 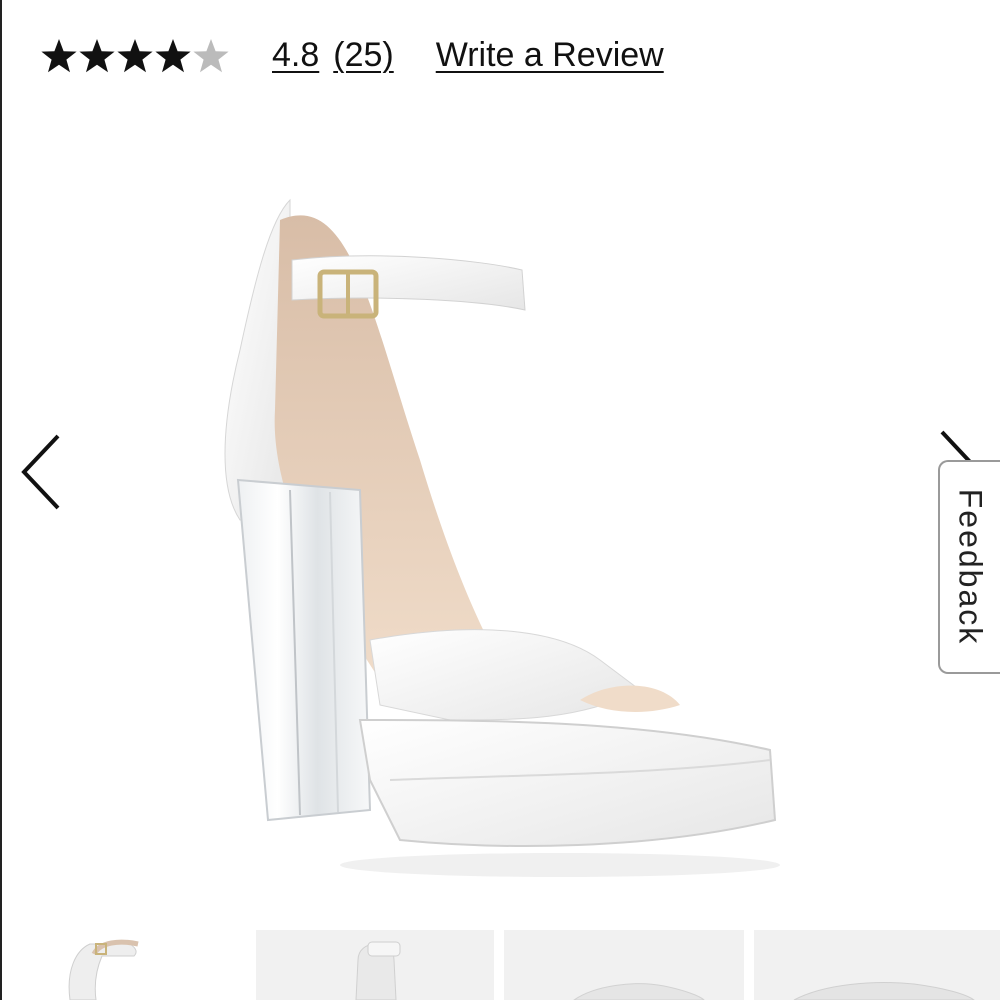 I want to click on write-review-link: Write a Review, so click(x=550, y=55).